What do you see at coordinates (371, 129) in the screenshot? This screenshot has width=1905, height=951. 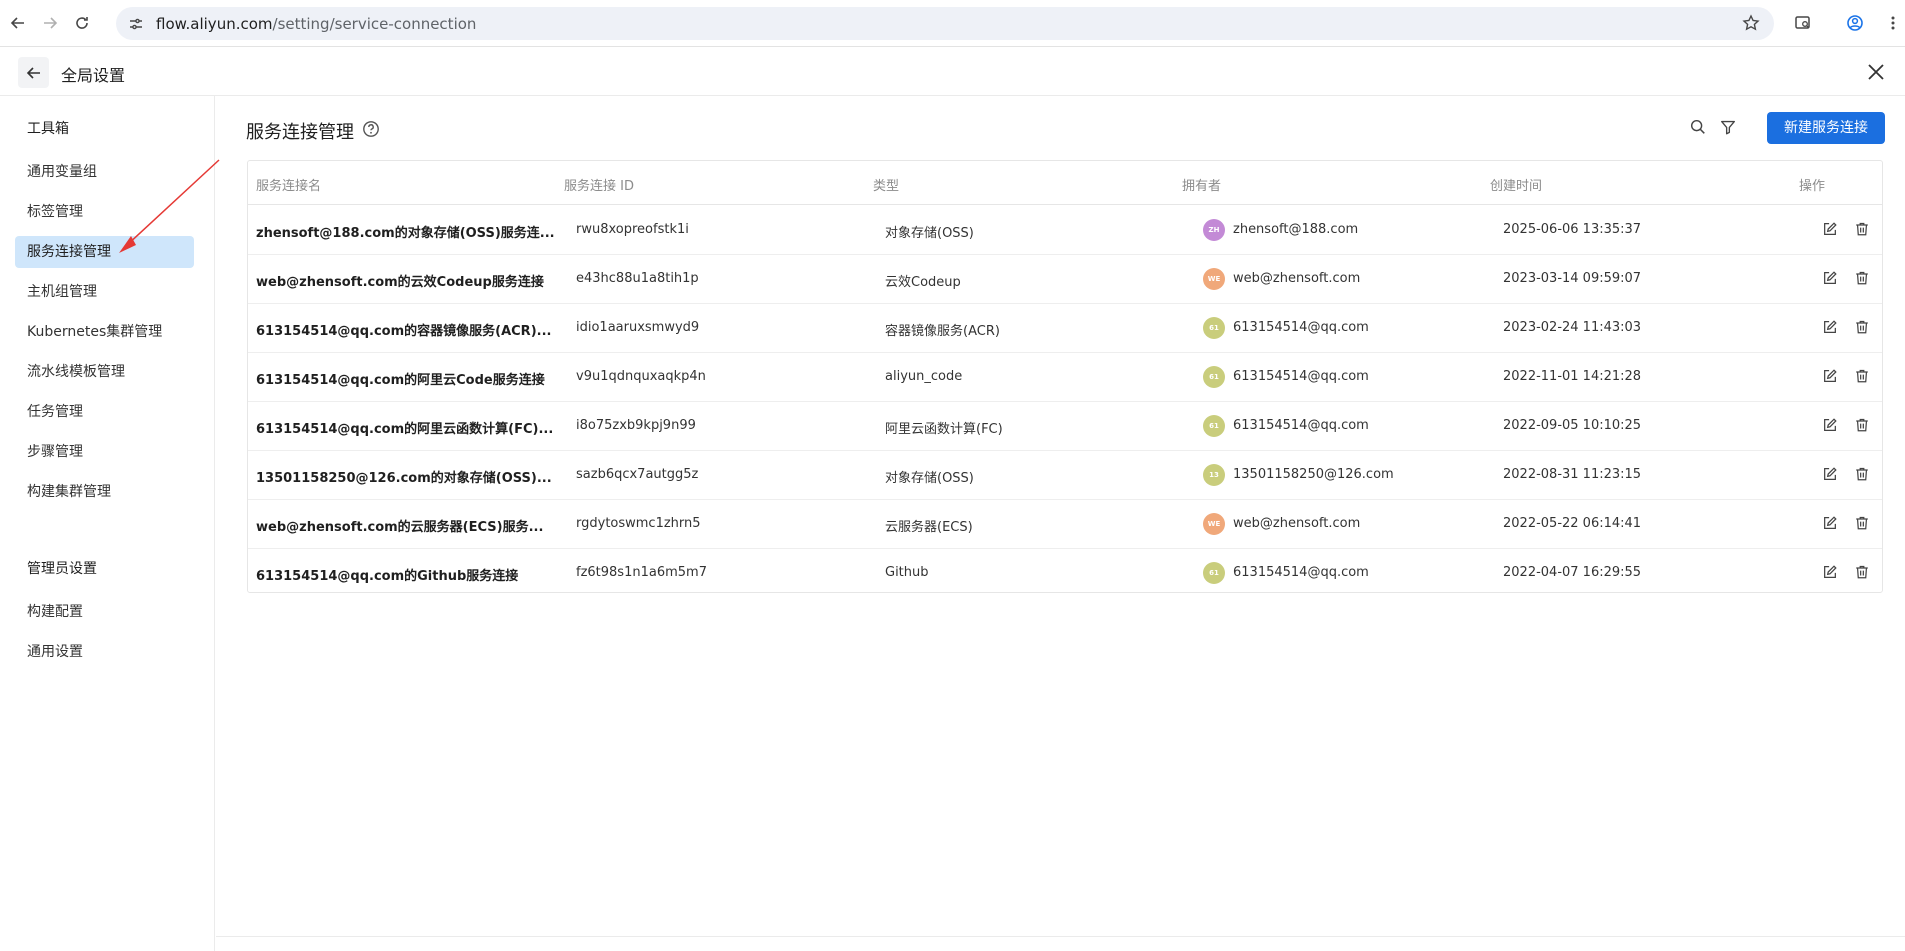 I see `help-circle-icon` at bounding box center [371, 129].